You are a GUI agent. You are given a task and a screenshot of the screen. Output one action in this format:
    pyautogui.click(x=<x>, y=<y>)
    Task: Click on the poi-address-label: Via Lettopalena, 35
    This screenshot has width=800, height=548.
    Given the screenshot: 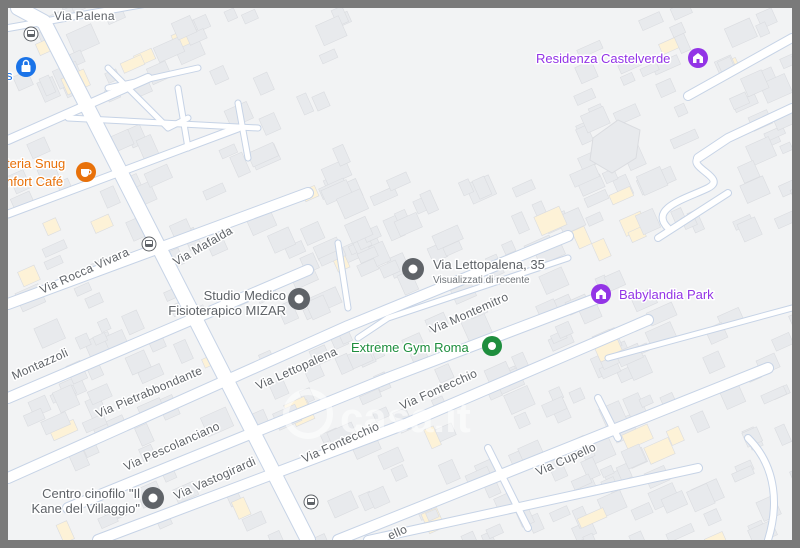 What is the action you would take?
    pyautogui.click(x=489, y=264)
    